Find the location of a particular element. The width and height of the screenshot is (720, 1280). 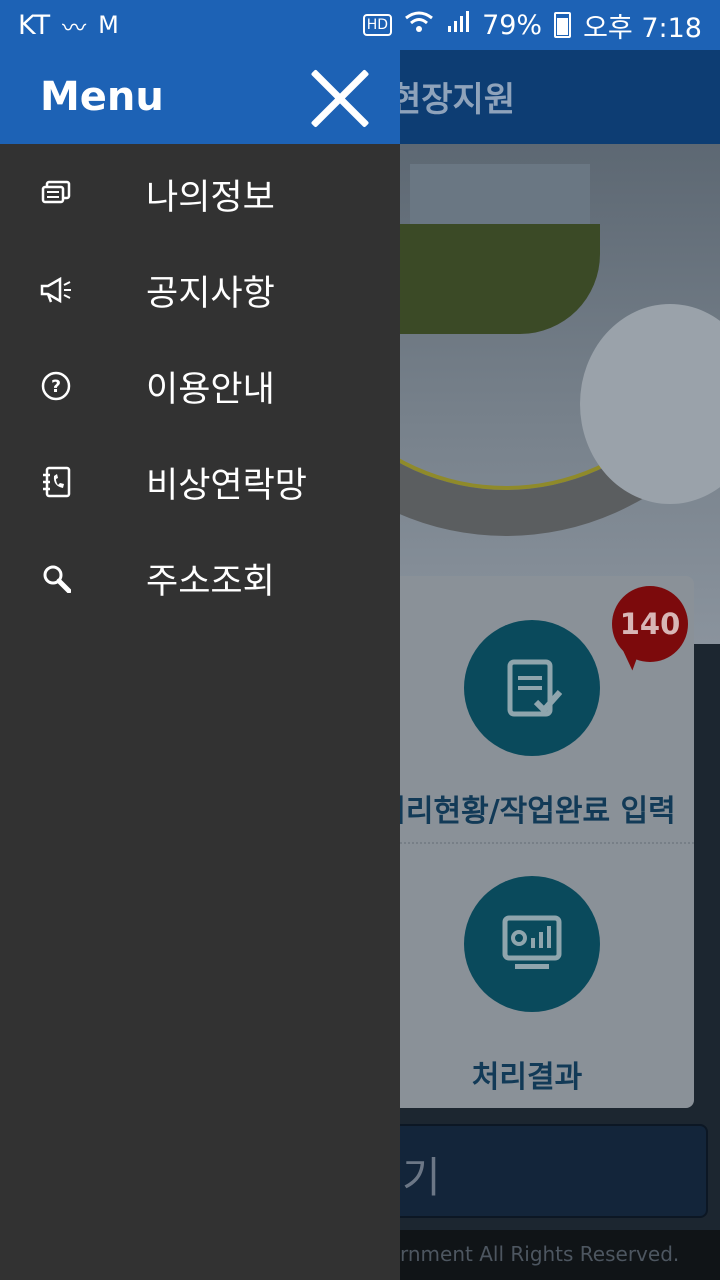

copyright-text: rnment All Rights Reserved. is located at coordinates (540, 1254).